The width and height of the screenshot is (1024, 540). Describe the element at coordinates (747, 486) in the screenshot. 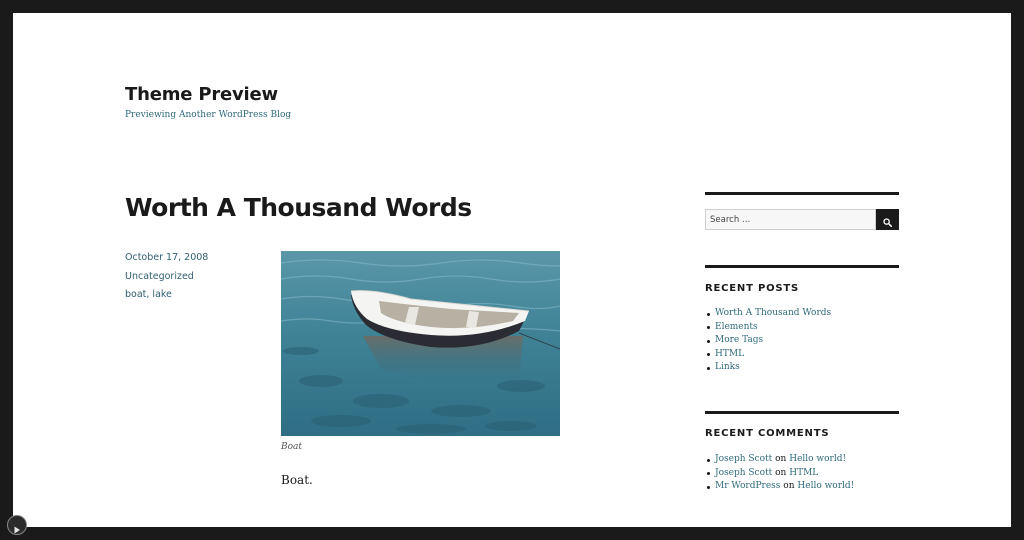

I see `comment-author-link: Mr WordPress` at that location.